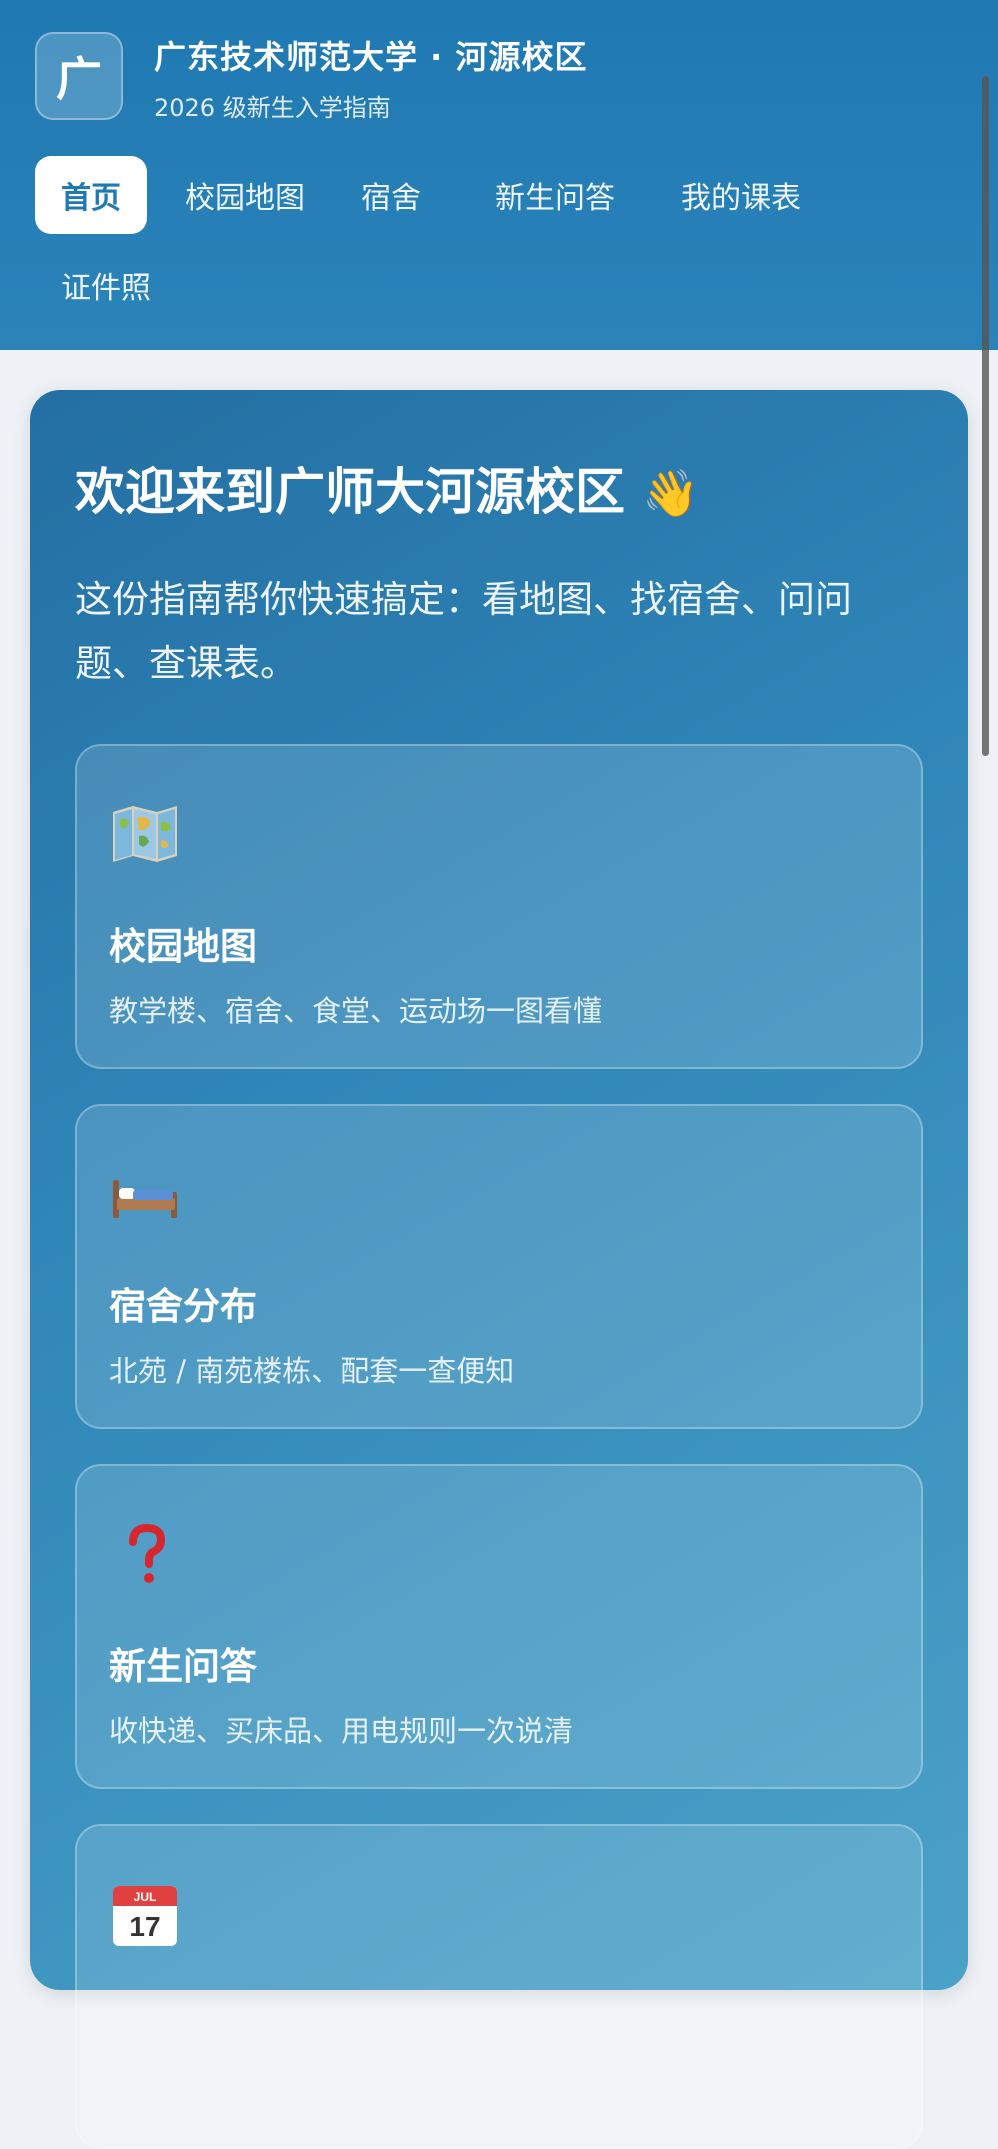 The height and width of the screenshot is (2149, 998). What do you see at coordinates (350, 492) in the screenshot?
I see `welcome-title-text: 欢迎来到广师大河源校区` at bounding box center [350, 492].